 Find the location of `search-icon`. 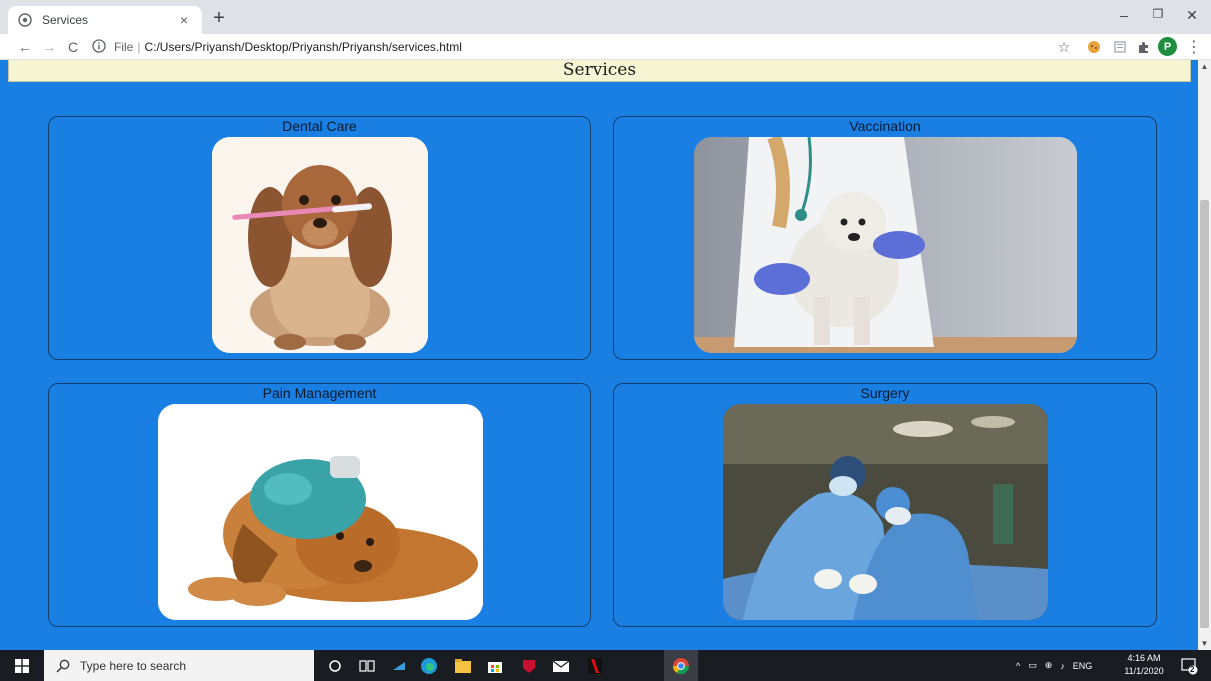

search-icon is located at coordinates (63, 666).